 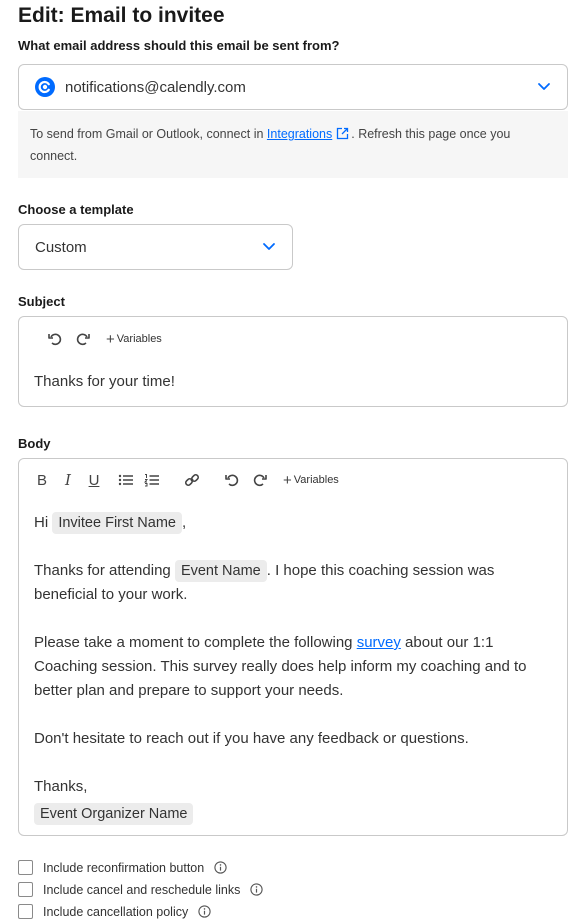 I want to click on body-greeting: Hi Invitee First Name,, so click(x=296, y=523).